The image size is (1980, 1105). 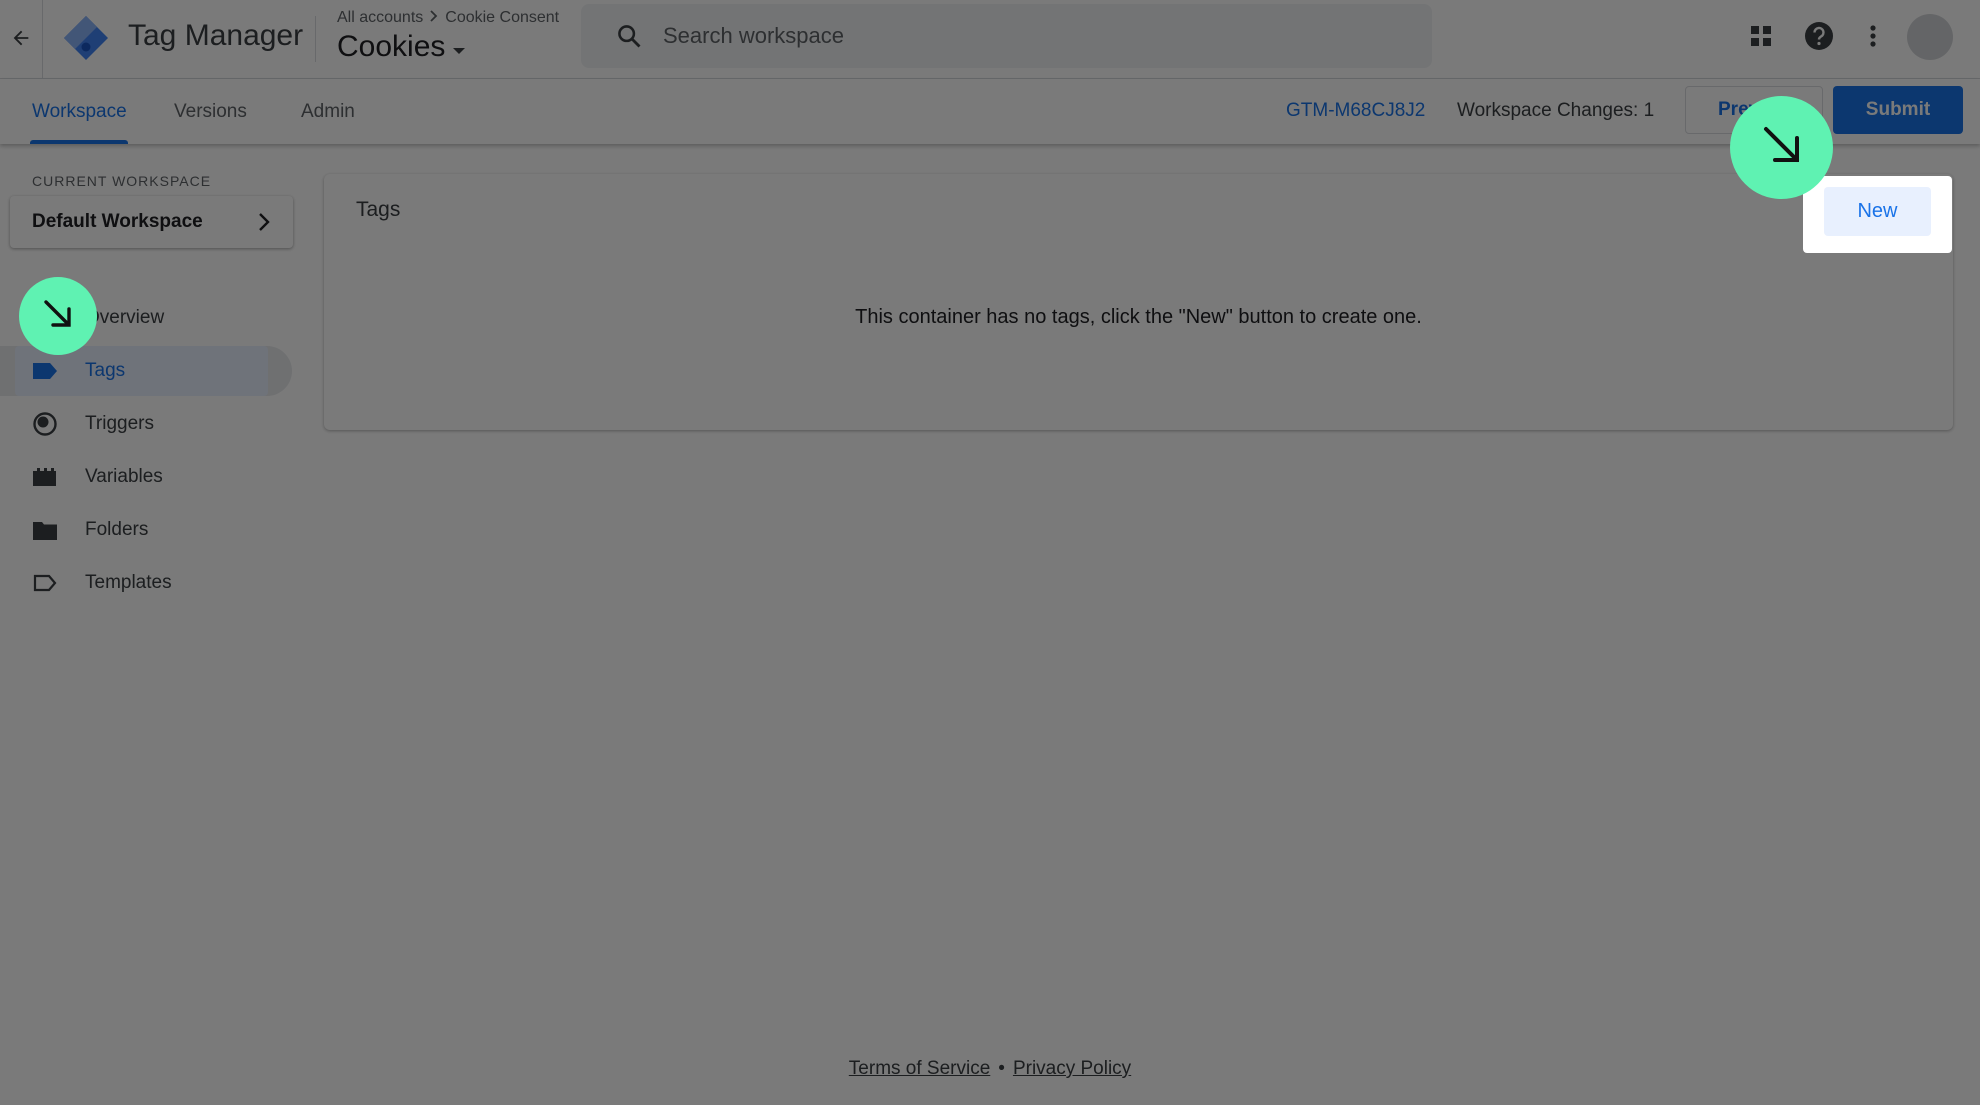 What do you see at coordinates (79, 142) in the screenshot?
I see `active-tab-indicator` at bounding box center [79, 142].